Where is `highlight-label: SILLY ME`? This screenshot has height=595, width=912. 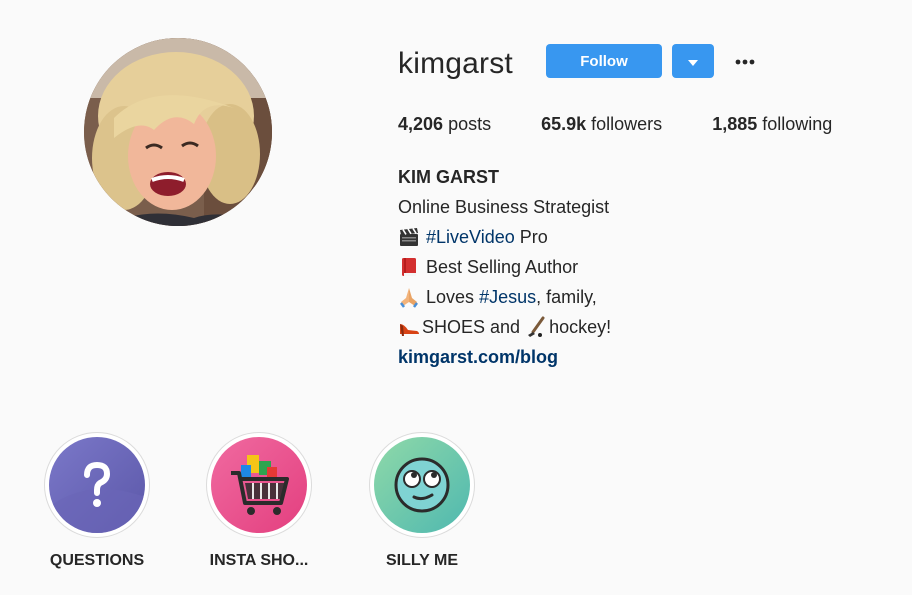 highlight-label: SILLY ME is located at coordinates (422, 560).